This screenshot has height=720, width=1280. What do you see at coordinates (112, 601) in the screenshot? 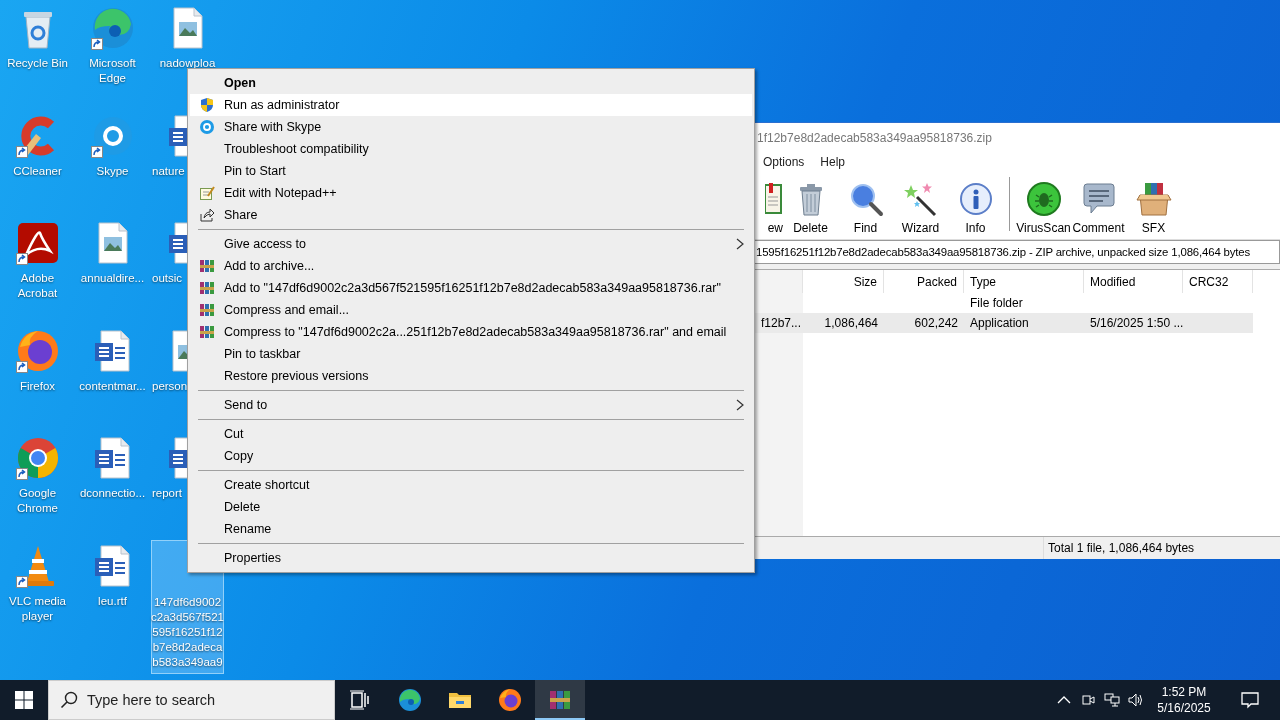
I see `icon-label: leu.rtf` at bounding box center [112, 601].